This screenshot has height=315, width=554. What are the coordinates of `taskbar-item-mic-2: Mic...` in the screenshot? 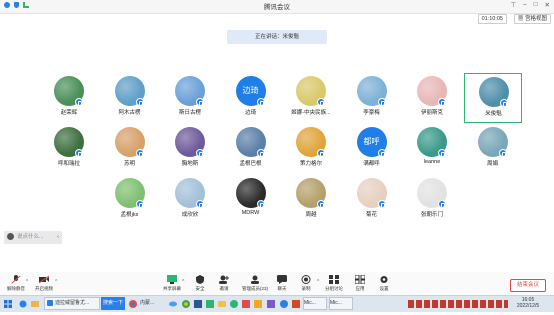 It's located at (341, 303).